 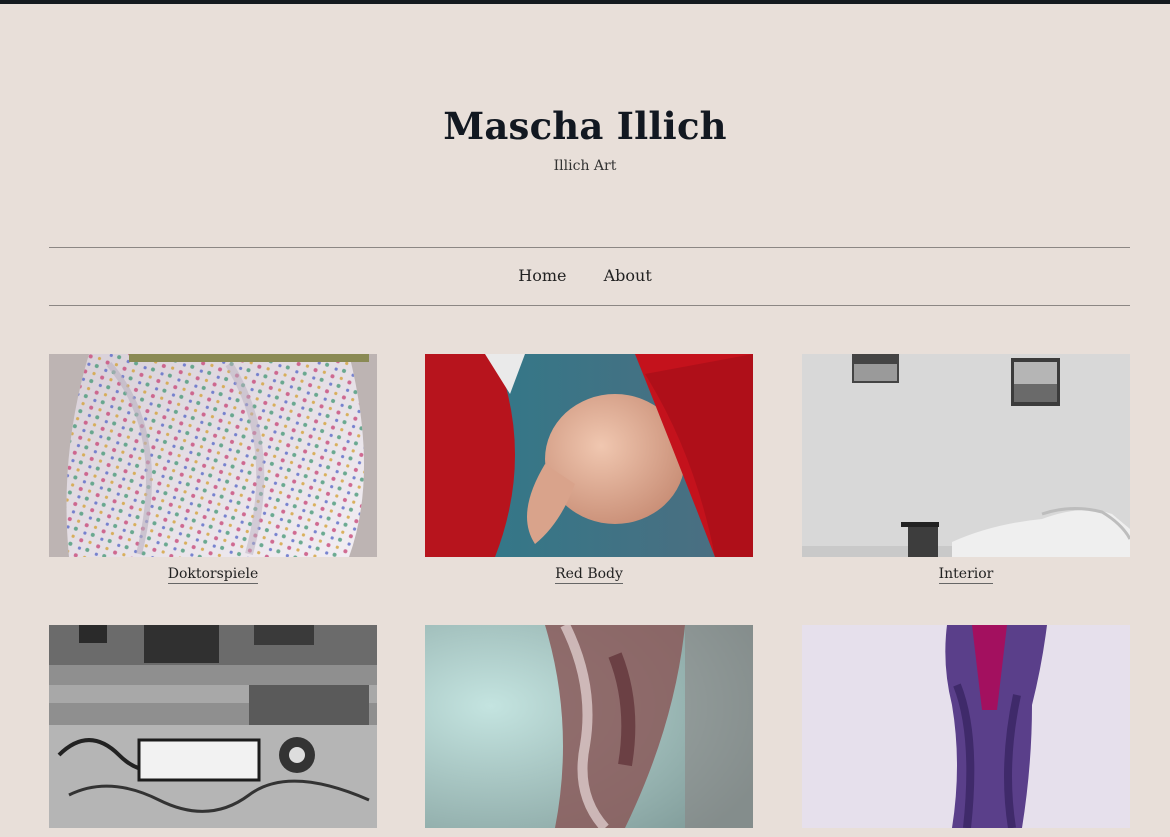 I want to click on polka-dot-fabric-photo, so click(x=213, y=455).